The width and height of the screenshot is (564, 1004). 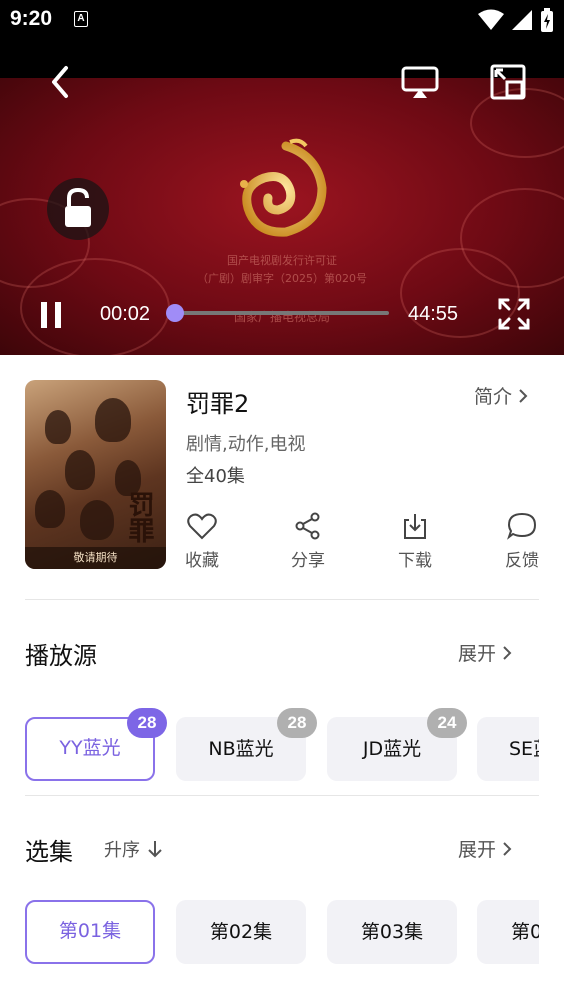 I want to click on episode-chip: 第02集, so click(x=241, y=932).